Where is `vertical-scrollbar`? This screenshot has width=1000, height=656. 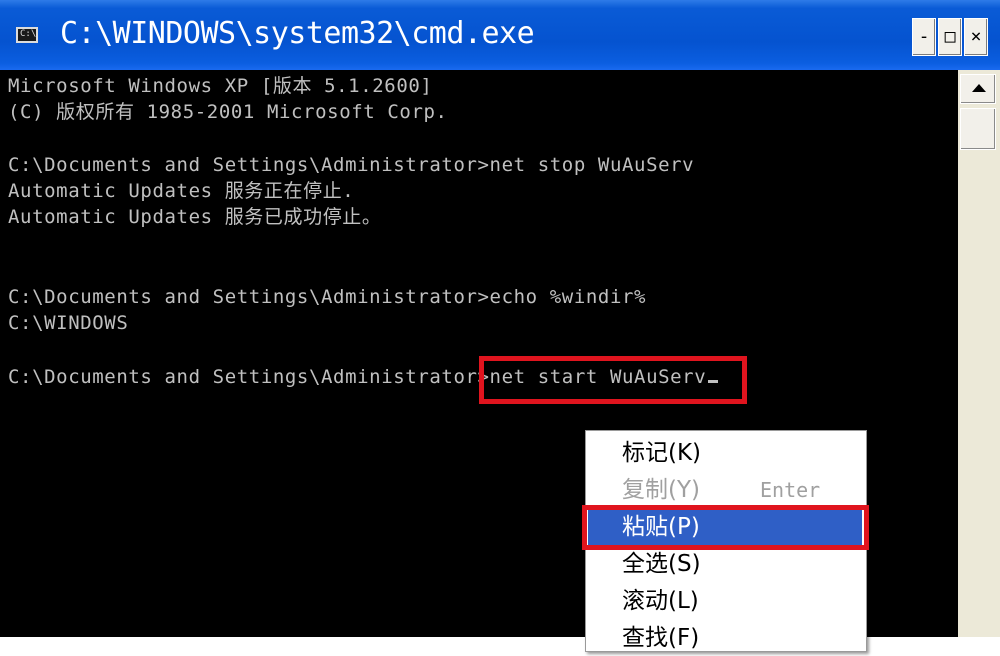
vertical-scrollbar is located at coordinates (979, 353).